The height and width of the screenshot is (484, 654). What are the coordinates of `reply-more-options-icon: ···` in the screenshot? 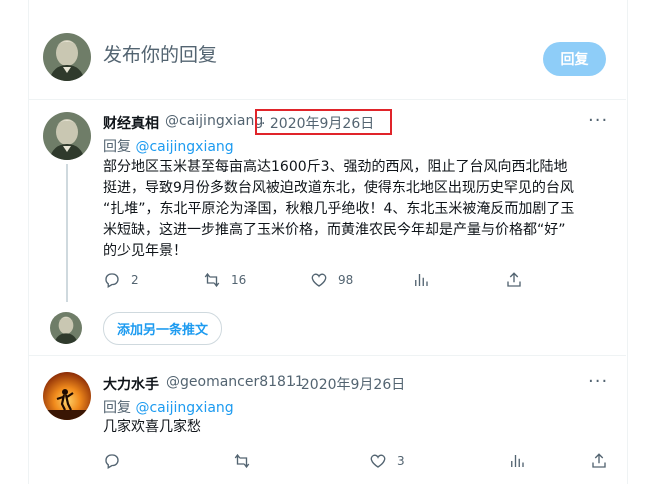 It's located at (598, 381).